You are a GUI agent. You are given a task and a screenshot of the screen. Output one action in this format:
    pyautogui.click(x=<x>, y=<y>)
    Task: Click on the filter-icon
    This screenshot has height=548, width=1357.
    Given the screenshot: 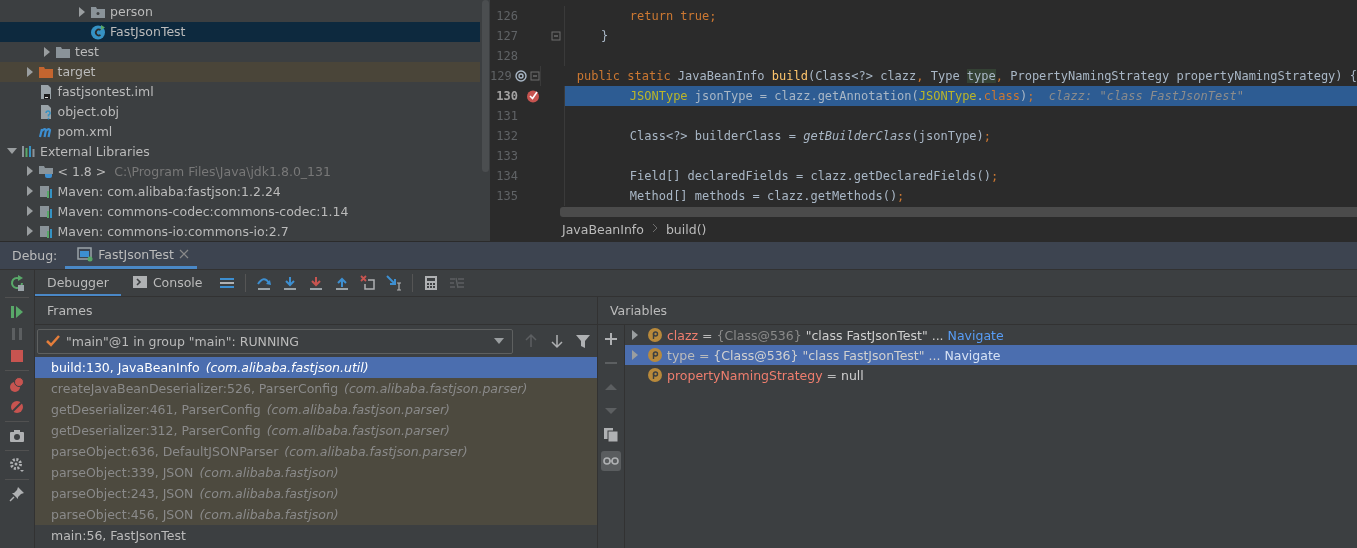 What is the action you would take?
    pyautogui.click(x=583, y=341)
    